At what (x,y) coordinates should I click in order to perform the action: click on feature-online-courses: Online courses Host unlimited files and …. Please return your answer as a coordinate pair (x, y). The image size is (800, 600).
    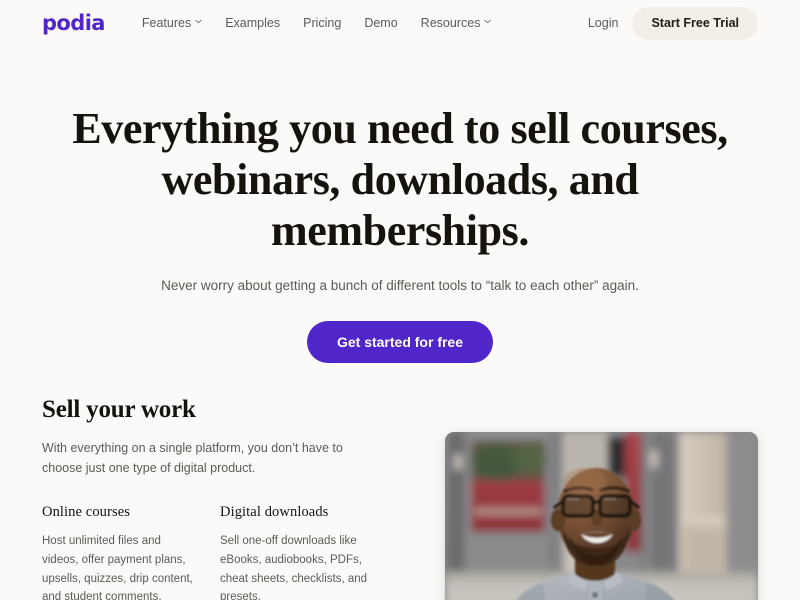
    Looking at the image, I should click on (131, 552).